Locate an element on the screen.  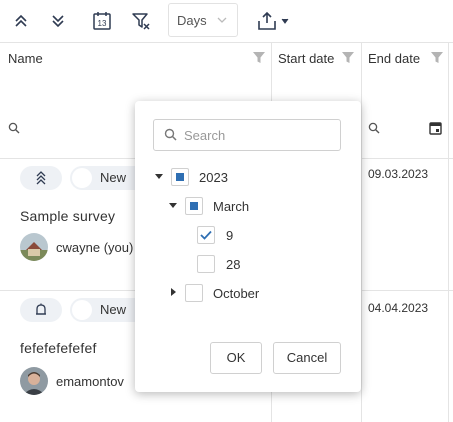
user-name: emamontov is located at coordinates (90, 381).